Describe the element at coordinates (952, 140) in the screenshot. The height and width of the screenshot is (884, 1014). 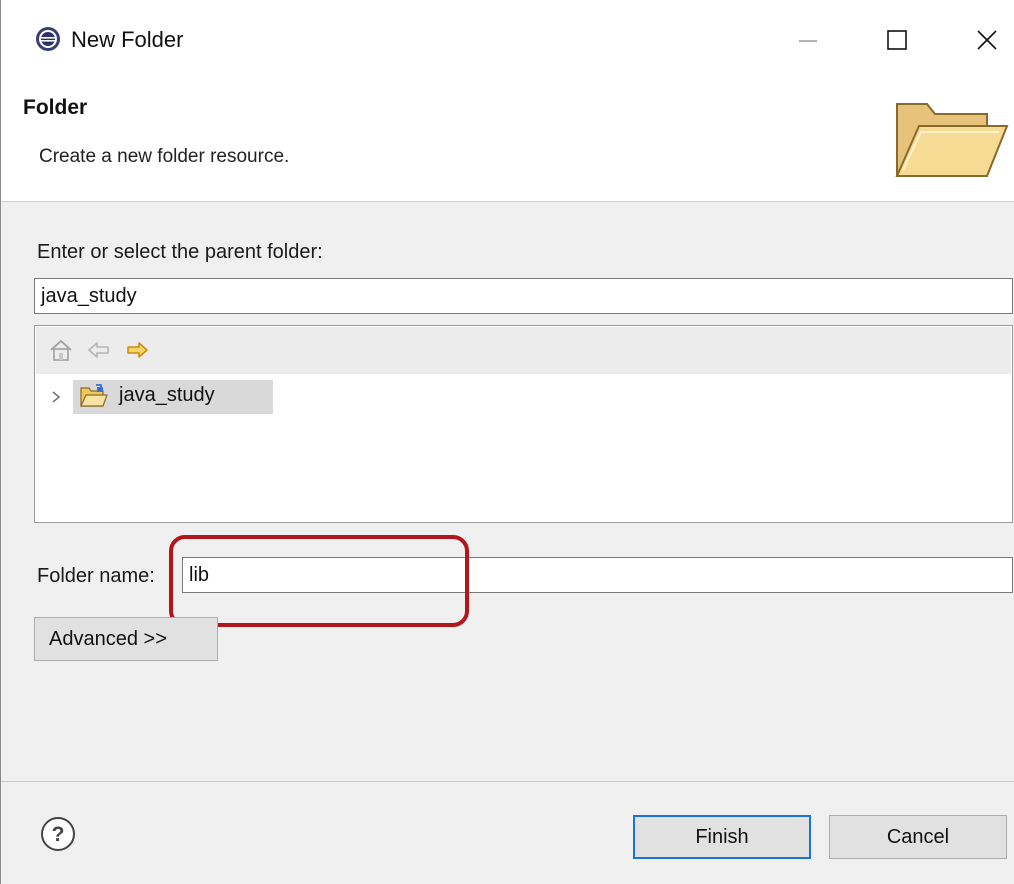
I see `open-folder-icon` at that location.